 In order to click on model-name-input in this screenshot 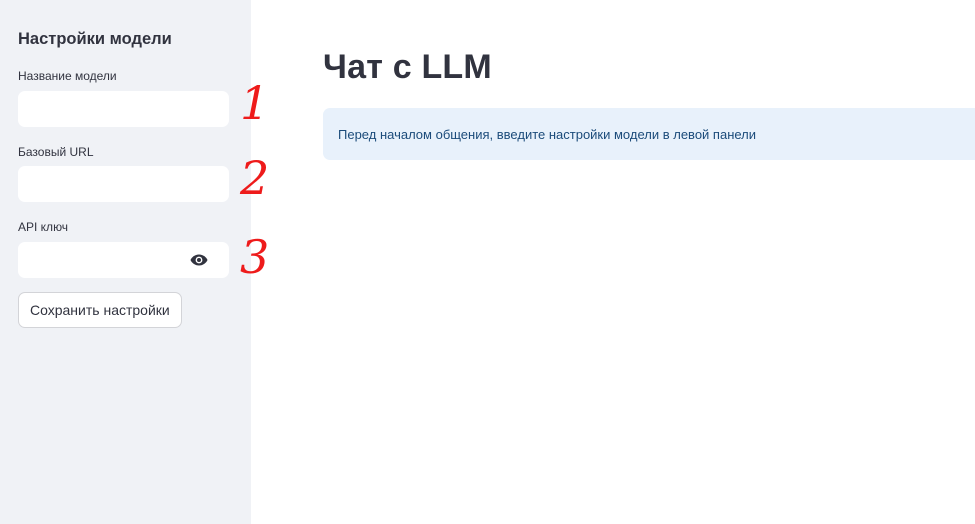, I will do `click(123, 109)`.